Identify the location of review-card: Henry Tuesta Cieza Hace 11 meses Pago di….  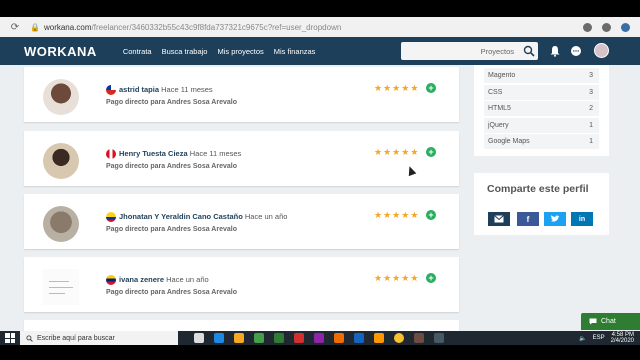
(241, 158).